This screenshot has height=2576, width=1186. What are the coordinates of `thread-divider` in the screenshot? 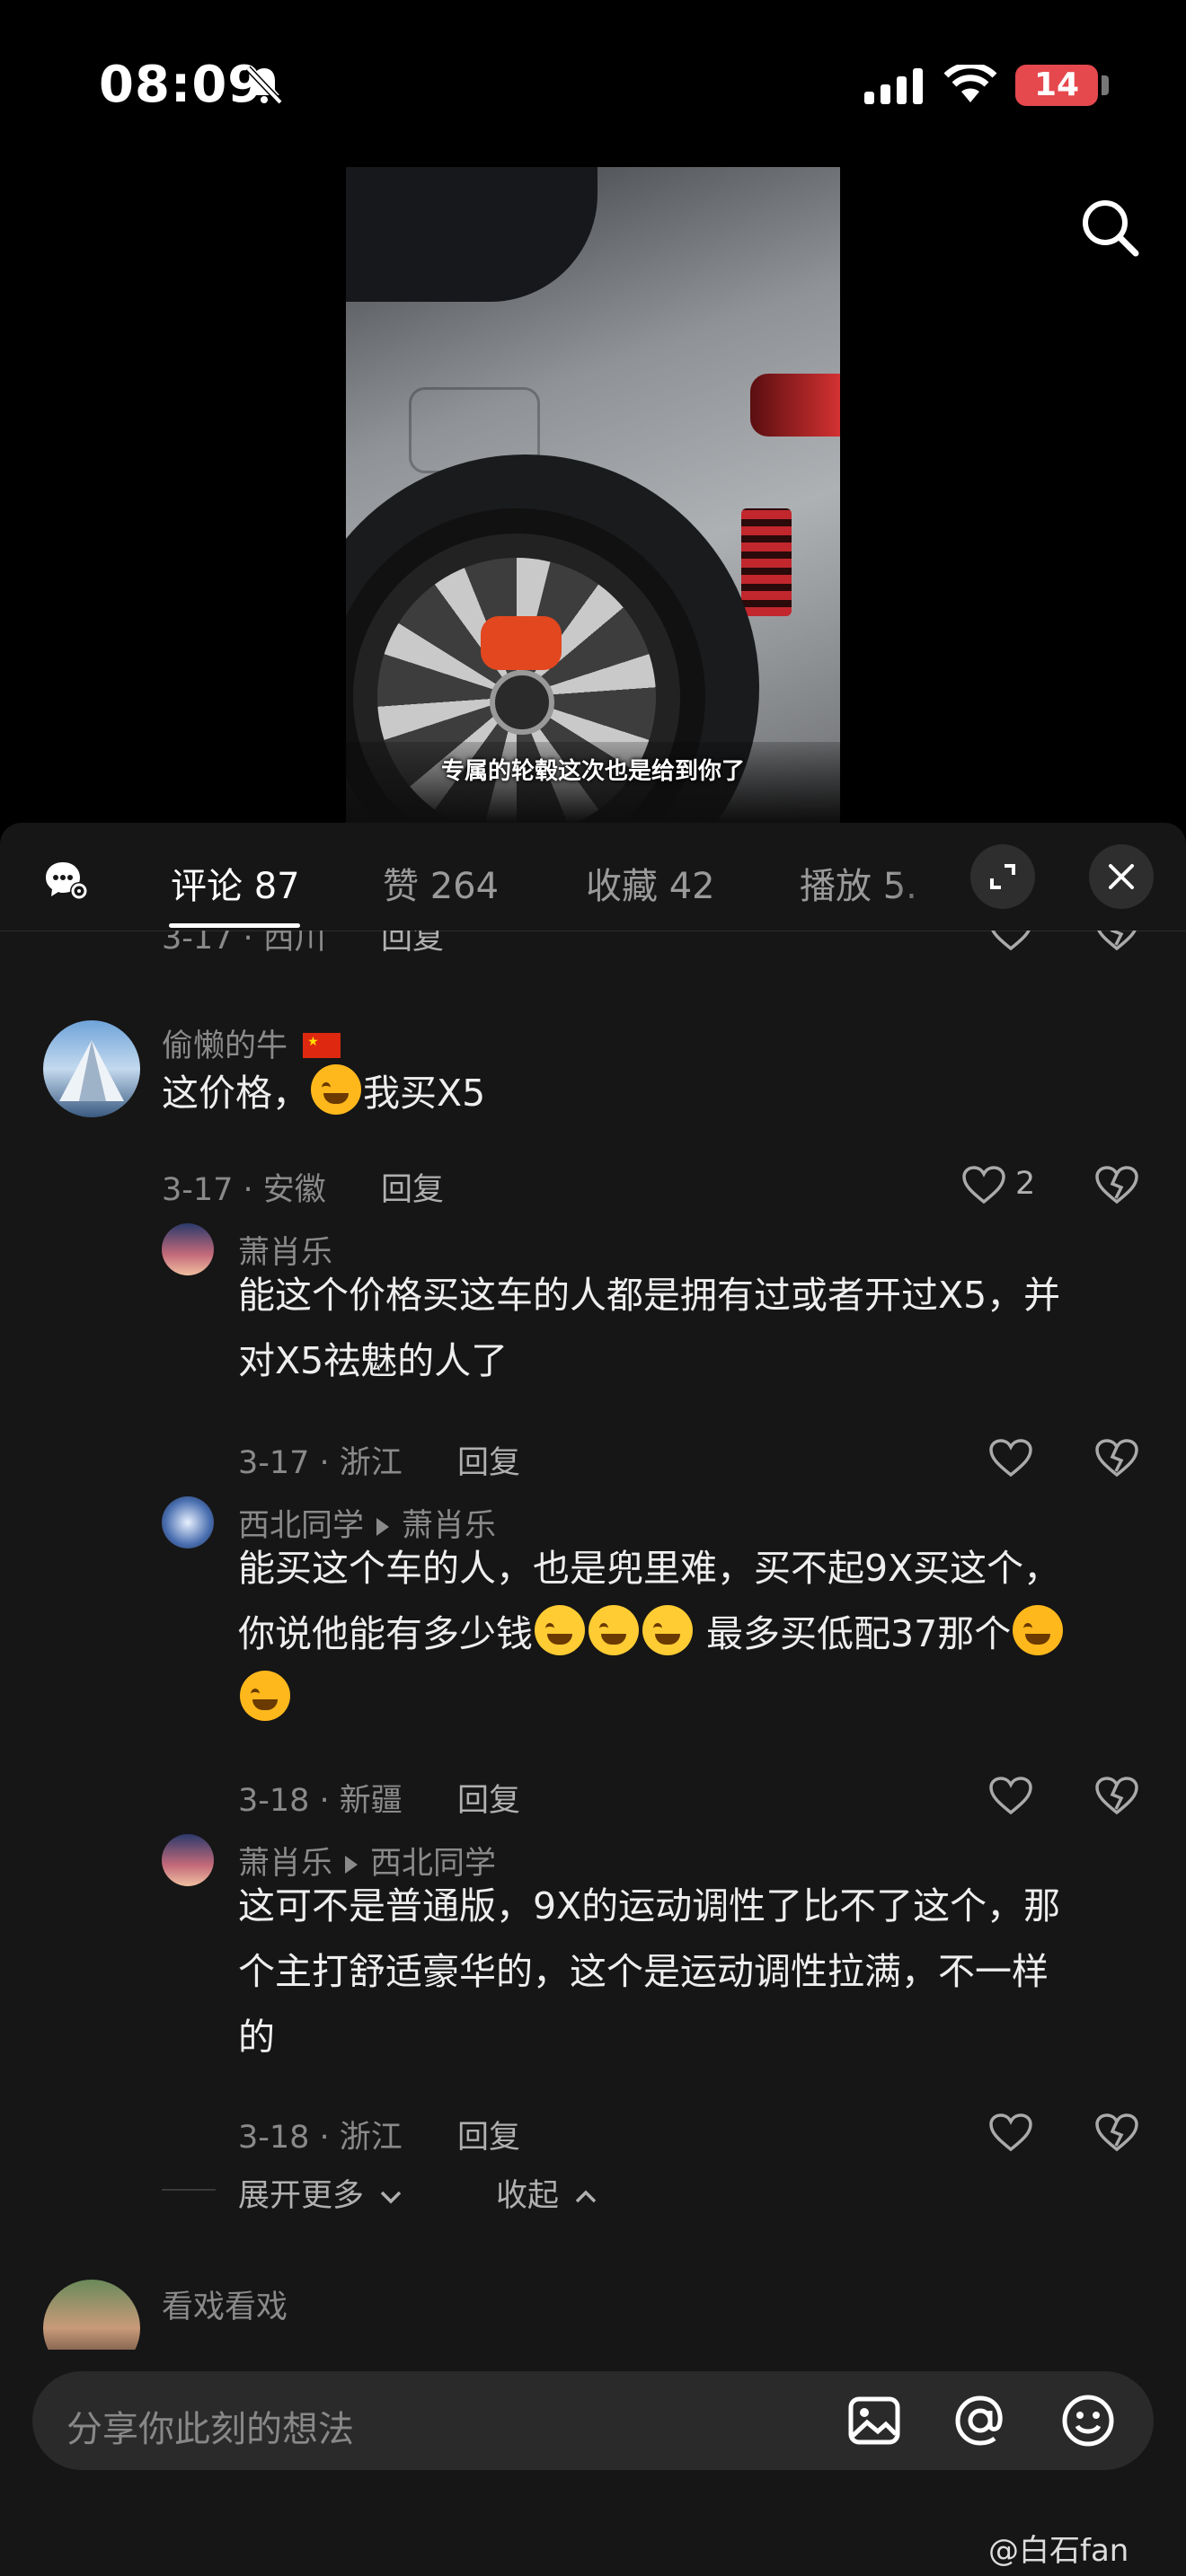 It's located at (189, 2190).